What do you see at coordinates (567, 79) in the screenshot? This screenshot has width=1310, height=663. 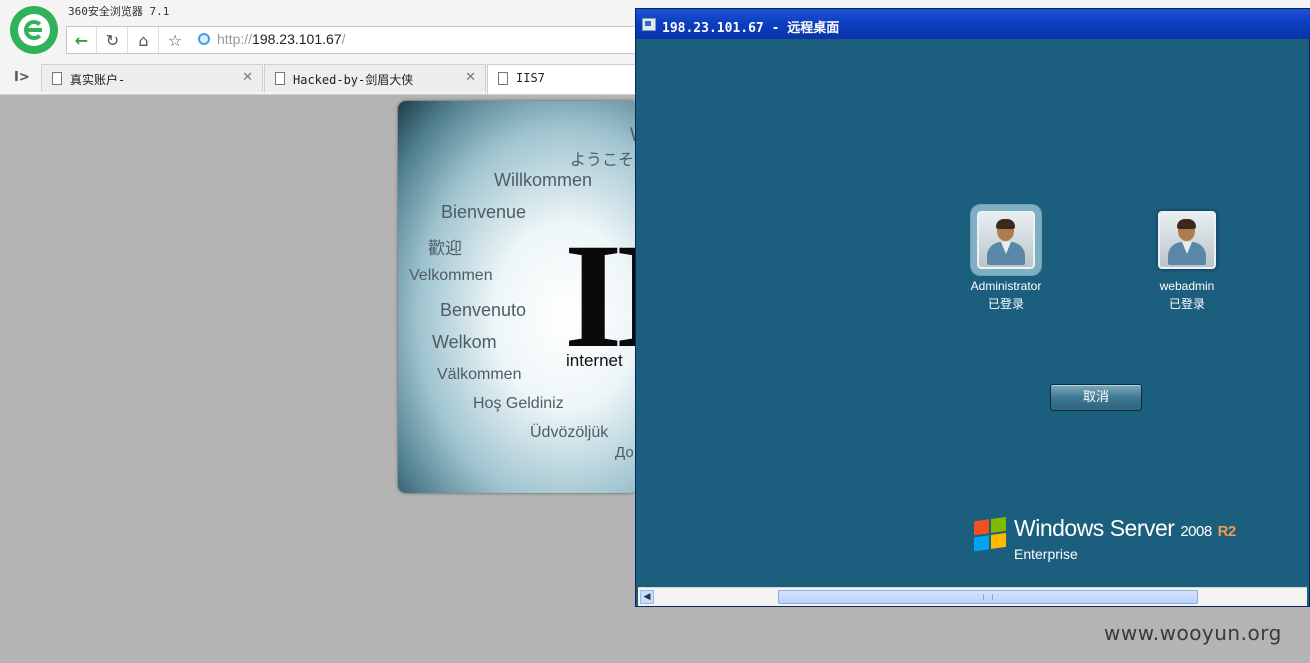 I see `tab-iis7: IIS7` at bounding box center [567, 79].